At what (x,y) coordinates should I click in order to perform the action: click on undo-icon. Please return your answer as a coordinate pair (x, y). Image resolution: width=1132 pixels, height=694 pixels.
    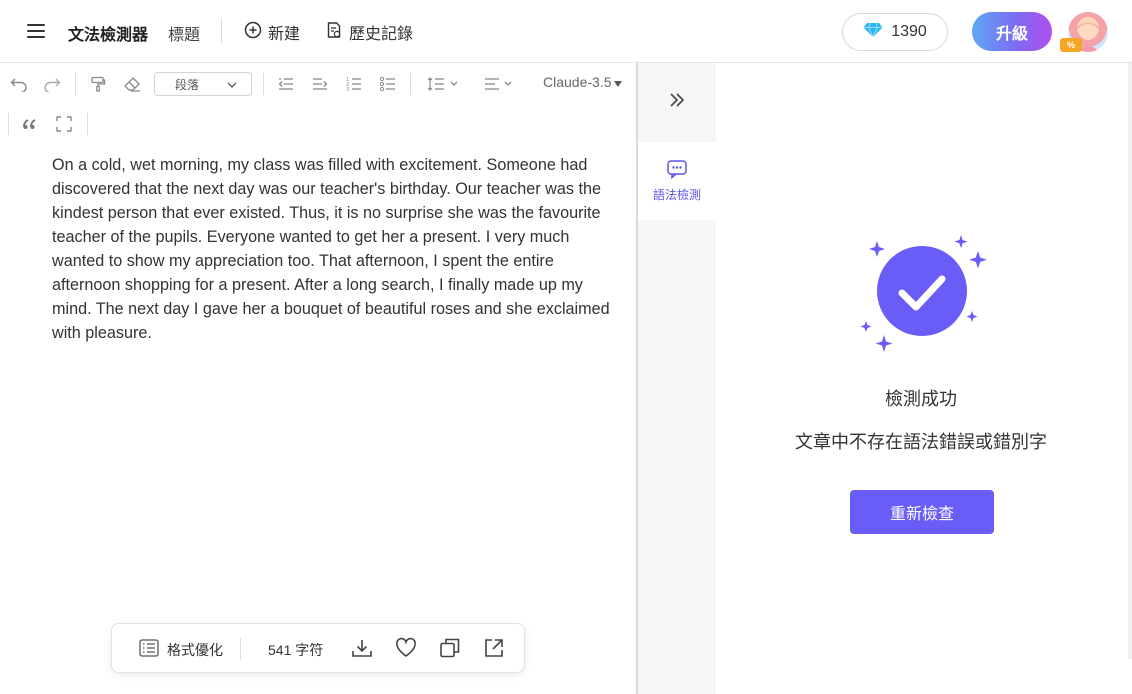
    Looking at the image, I should click on (19, 84).